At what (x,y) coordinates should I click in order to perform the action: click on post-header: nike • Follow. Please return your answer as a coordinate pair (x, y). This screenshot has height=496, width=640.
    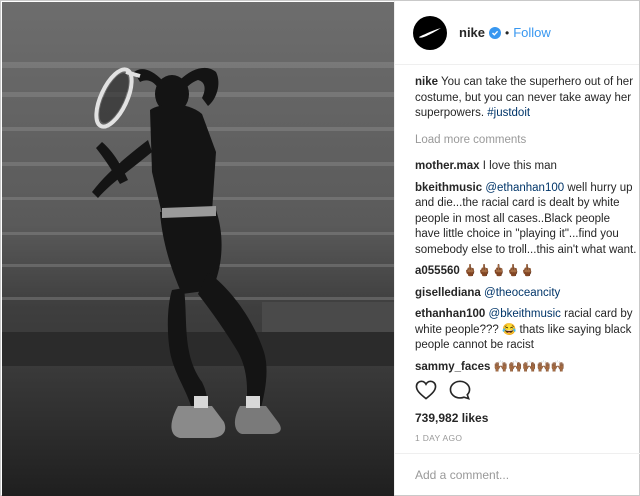
    Looking at the image, I should click on (517, 33).